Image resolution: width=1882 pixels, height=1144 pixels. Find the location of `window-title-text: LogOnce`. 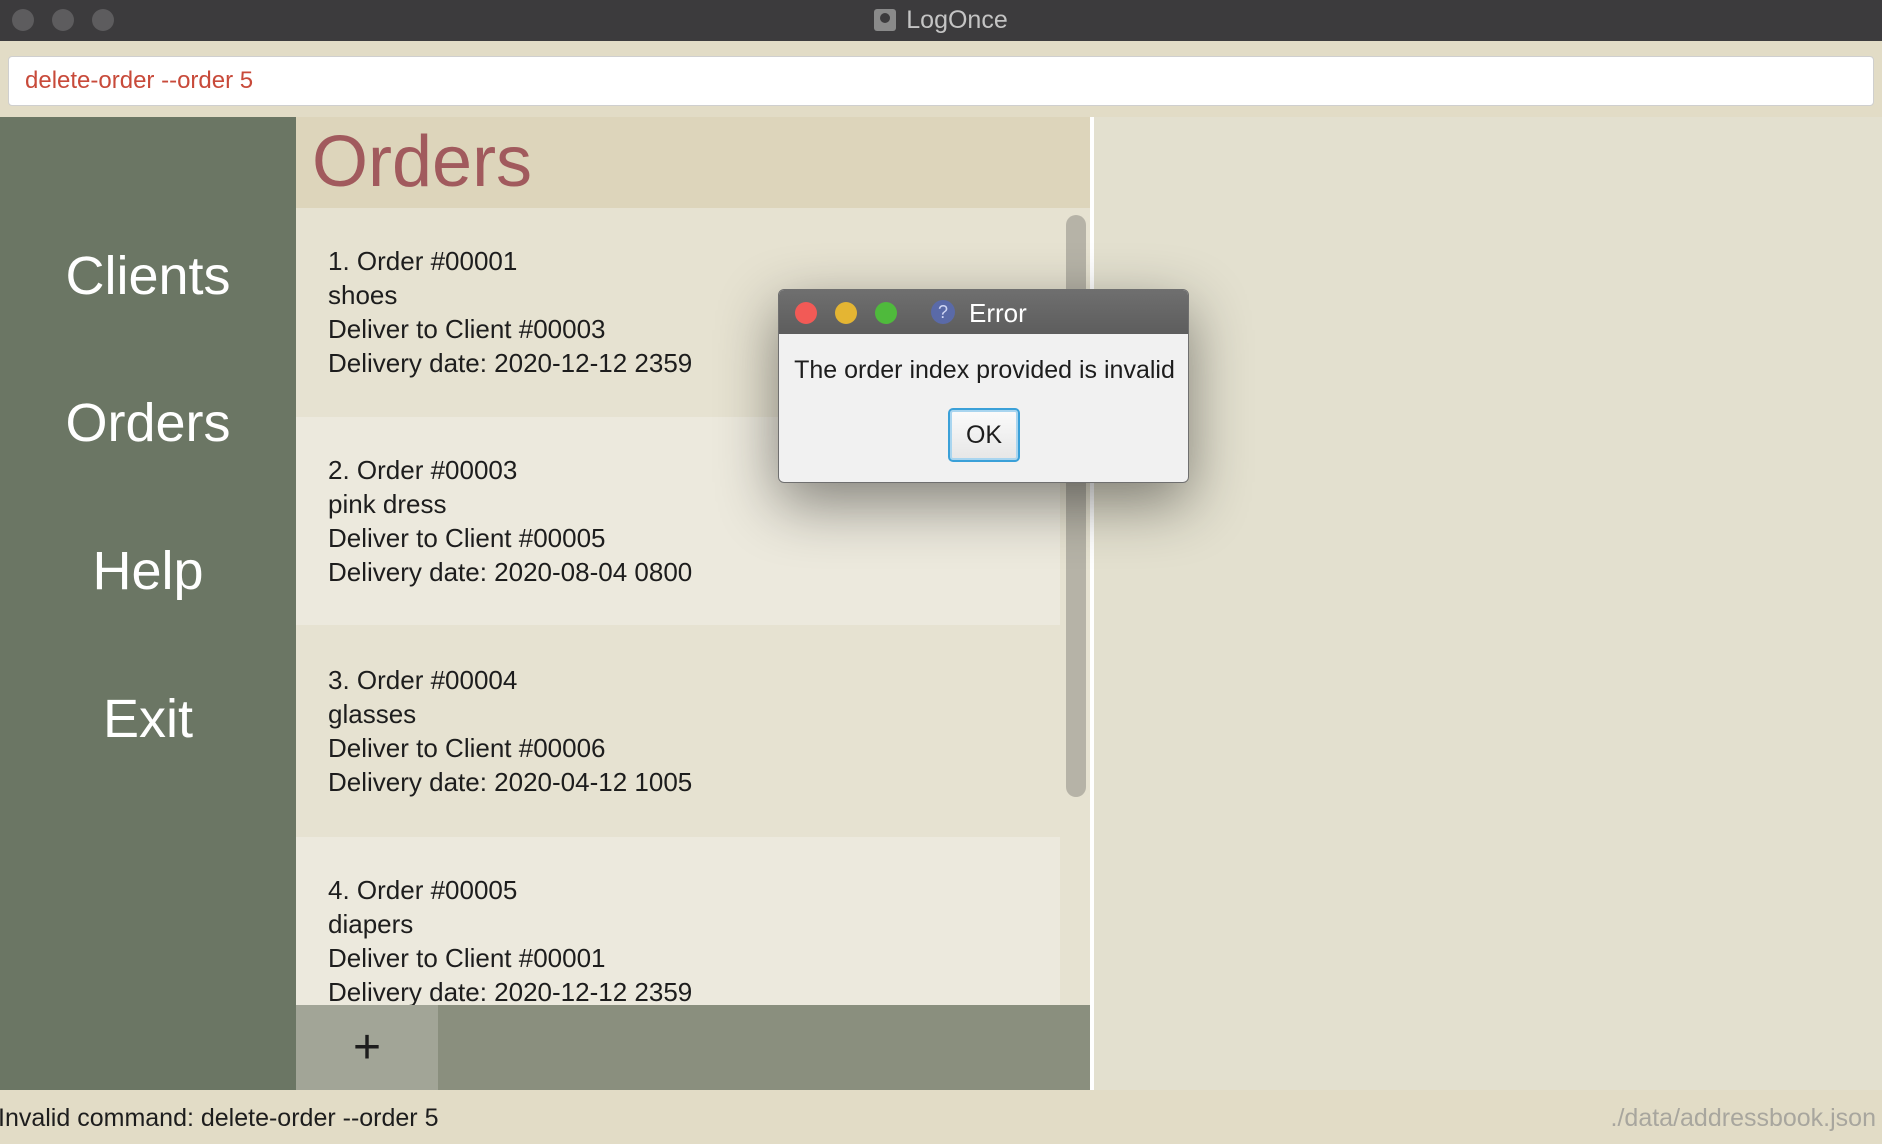

window-title-text: LogOnce is located at coordinates (957, 20).